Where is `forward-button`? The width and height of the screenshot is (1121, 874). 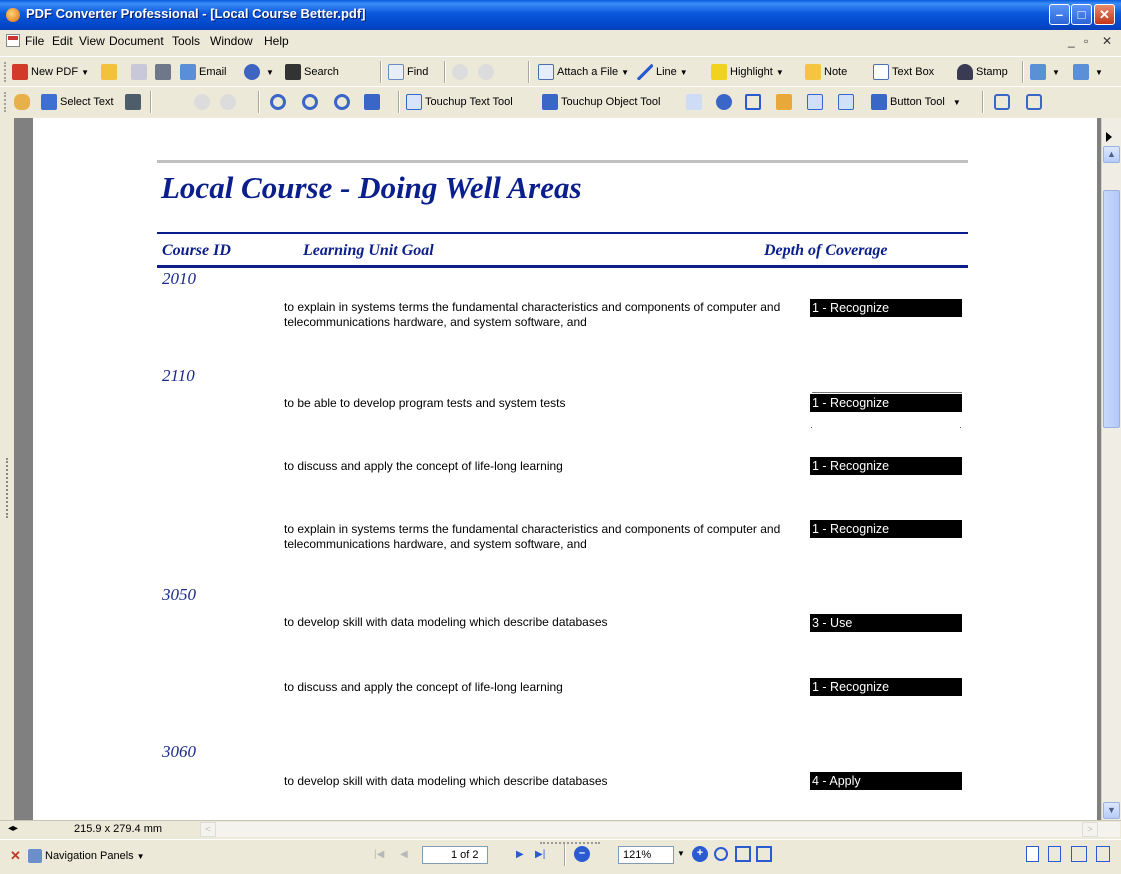
forward-button is located at coordinates (229, 102).